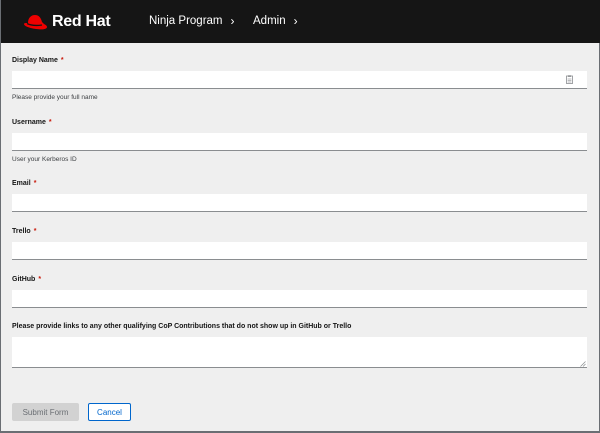 This screenshot has height=433, width=600. I want to click on masthead: Red Hat Ninja Program › Admin ›, so click(300, 21).